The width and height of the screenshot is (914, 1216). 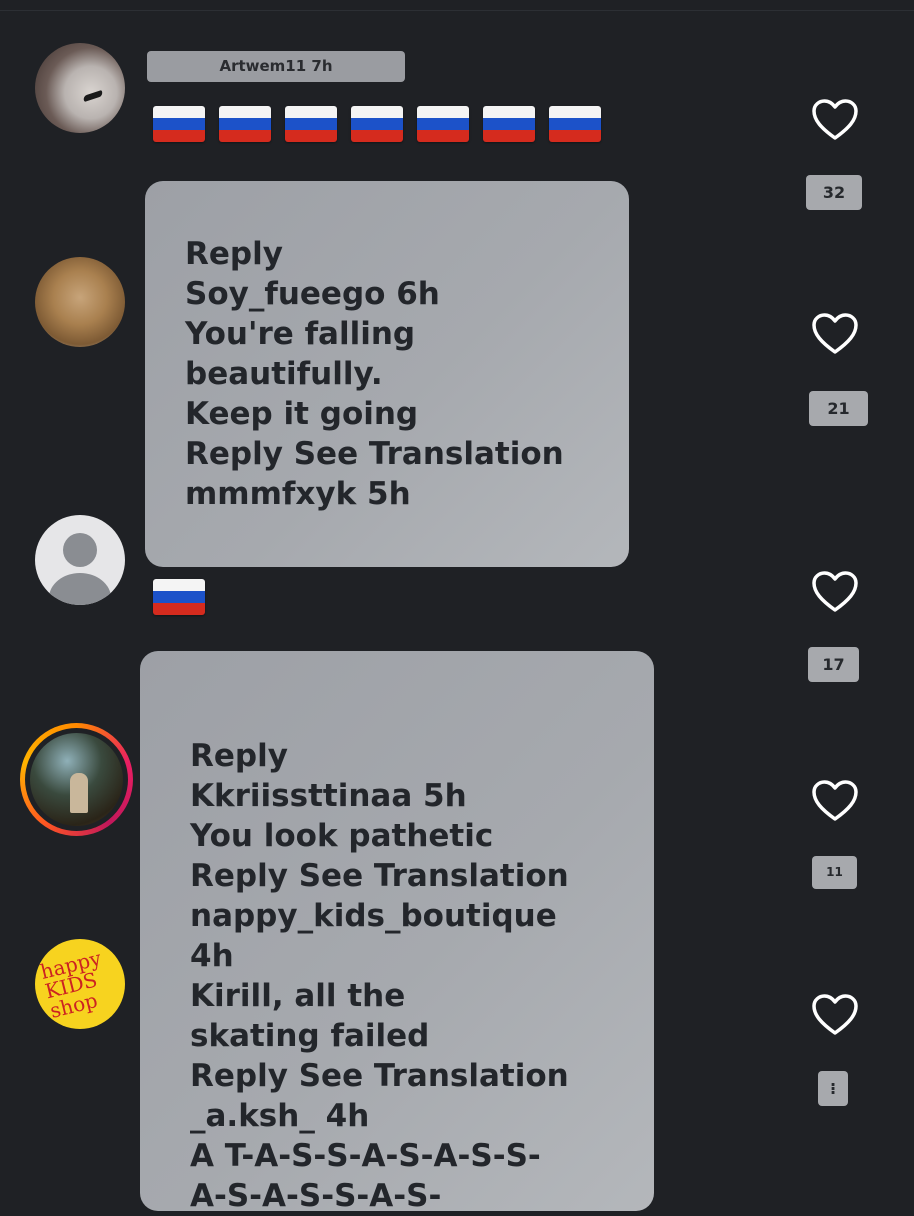 What do you see at coordinates (312, 294) in the screenshot?
I see `card-line: Soy_fueego 6h` at bounding box center [312, 294].